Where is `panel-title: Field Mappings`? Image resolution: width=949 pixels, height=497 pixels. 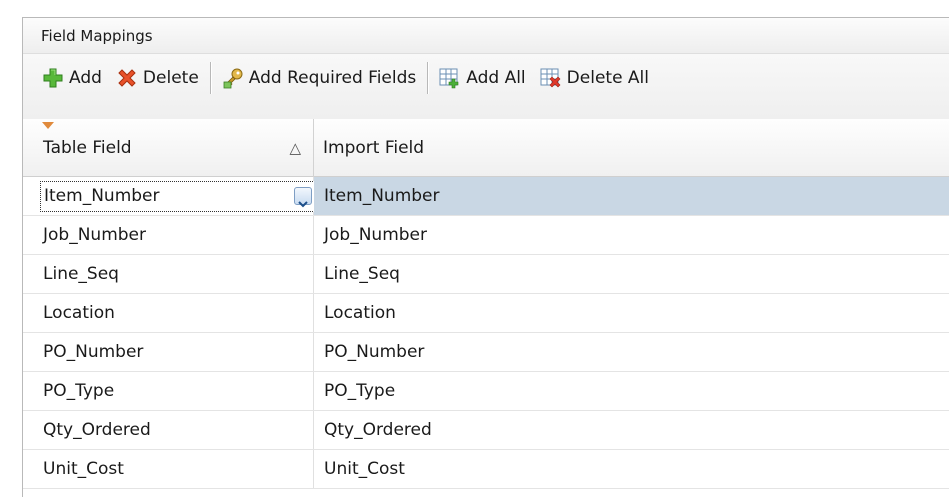 panel-title: Field Mappings is located at coordinates (486, 36).